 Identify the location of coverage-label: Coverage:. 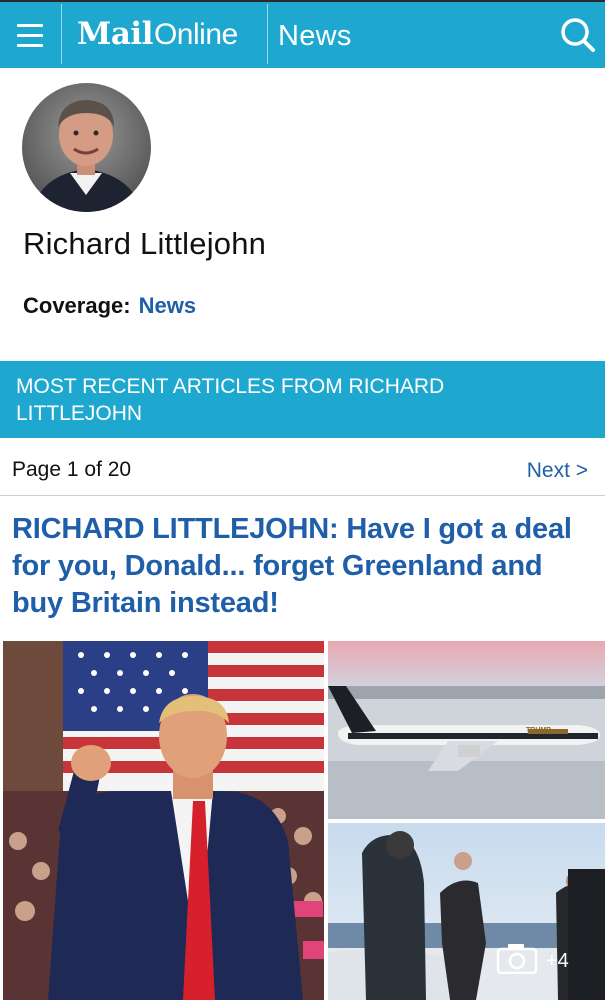
(77, 305).